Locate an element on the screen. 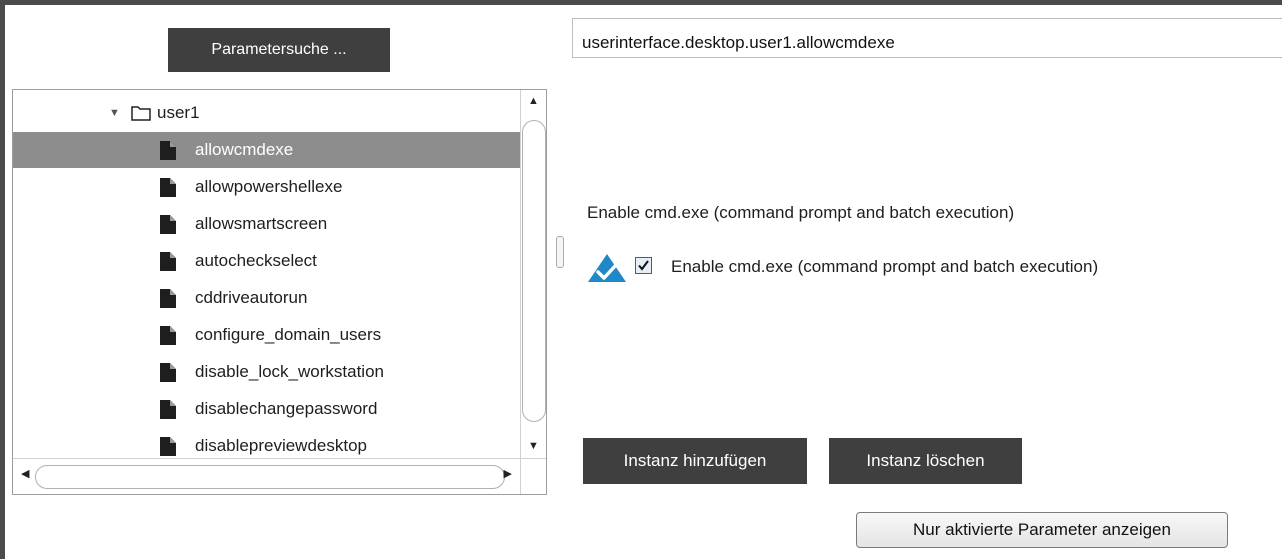  enable-cmdexe-checkbox is located at coordinates (643, 265).